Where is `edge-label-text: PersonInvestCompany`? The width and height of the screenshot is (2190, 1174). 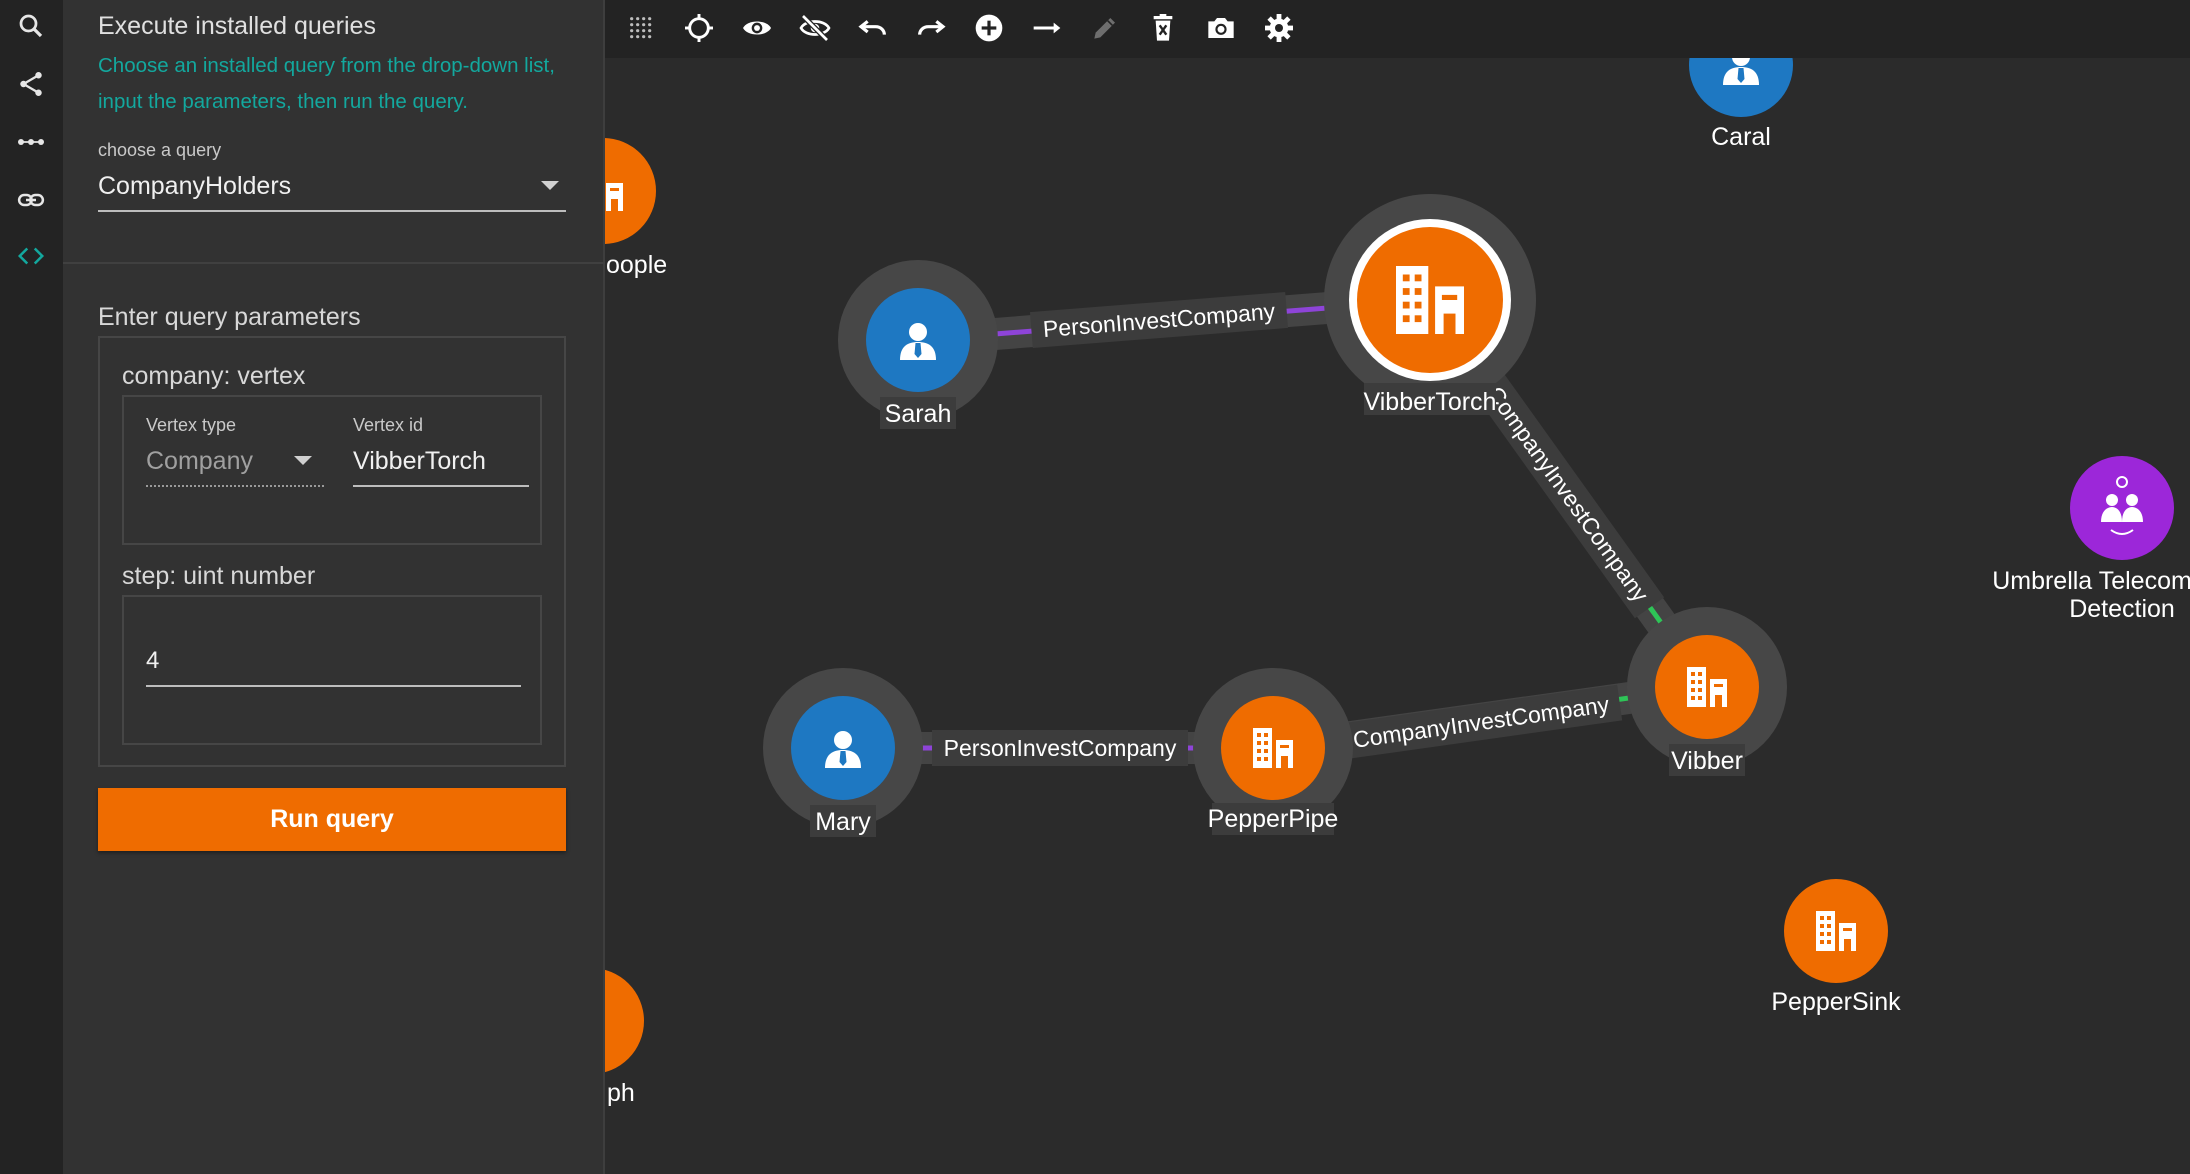 edge-label-text: PersonInvestCompany is located at coordinates (1060, 748).